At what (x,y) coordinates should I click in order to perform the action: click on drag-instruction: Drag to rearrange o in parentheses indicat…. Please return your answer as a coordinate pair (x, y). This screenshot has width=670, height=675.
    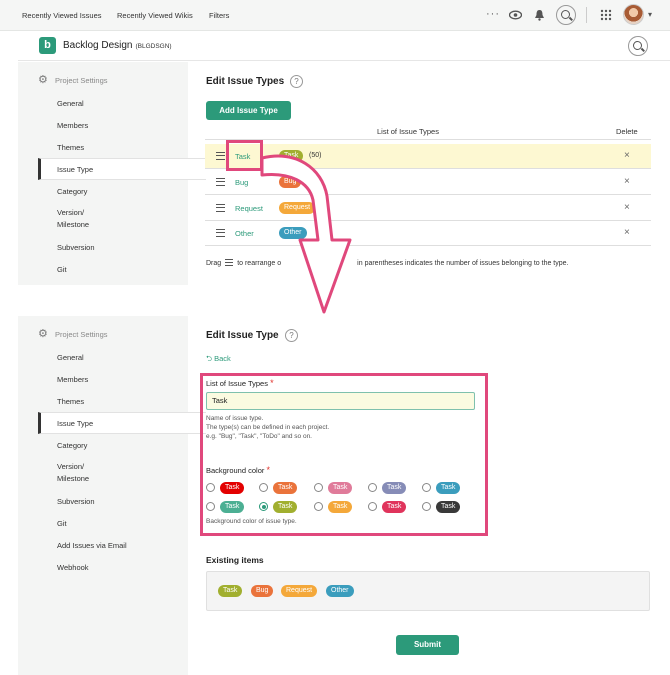
    Looking at the image, I should click on (387, 263).